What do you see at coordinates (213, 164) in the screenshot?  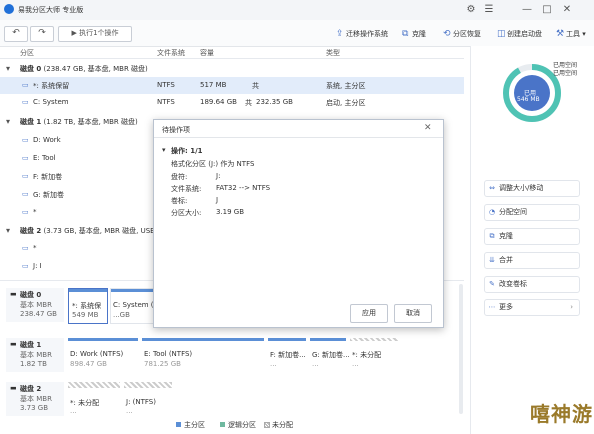 I see `operation-description: 格式化分区 (J:) 作为 NTFS` at bounding box center [213, 164].